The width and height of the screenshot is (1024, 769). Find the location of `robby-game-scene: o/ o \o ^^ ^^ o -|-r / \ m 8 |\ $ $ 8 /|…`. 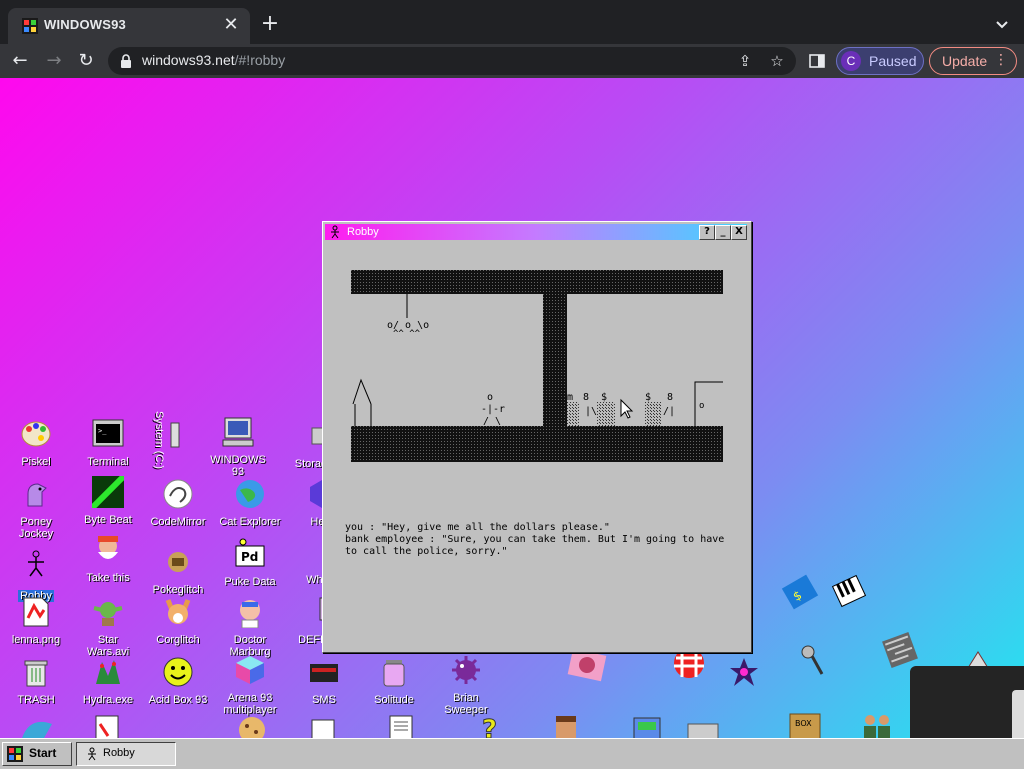

robby-game-scene: o/ o \o ^^ ^^ o -|-r / \ m 8 |\ $ $ 8 /|… is located at coordinates (537, 366).